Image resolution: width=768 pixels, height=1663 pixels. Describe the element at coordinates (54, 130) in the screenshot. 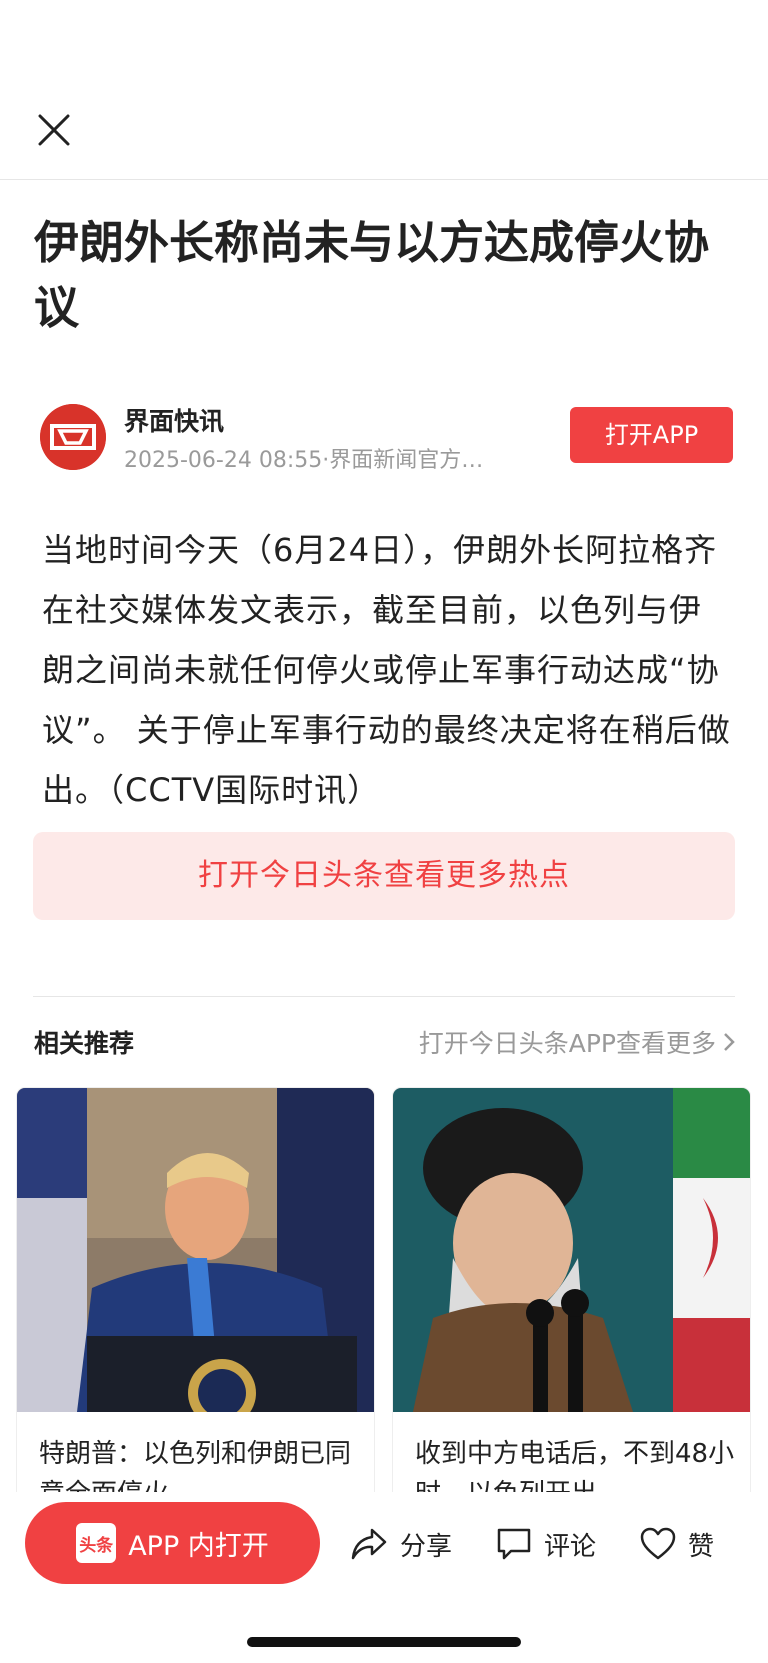

I see `close-icon` at that location.